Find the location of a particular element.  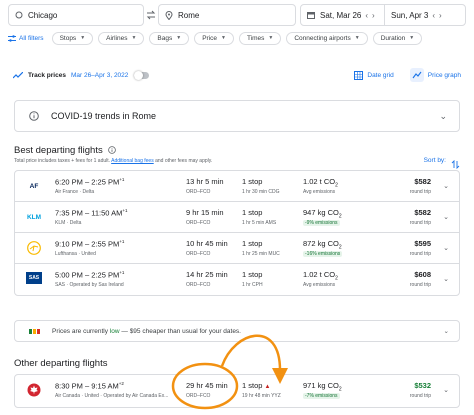

date-grid-icon is located at coordinates (359, 75).